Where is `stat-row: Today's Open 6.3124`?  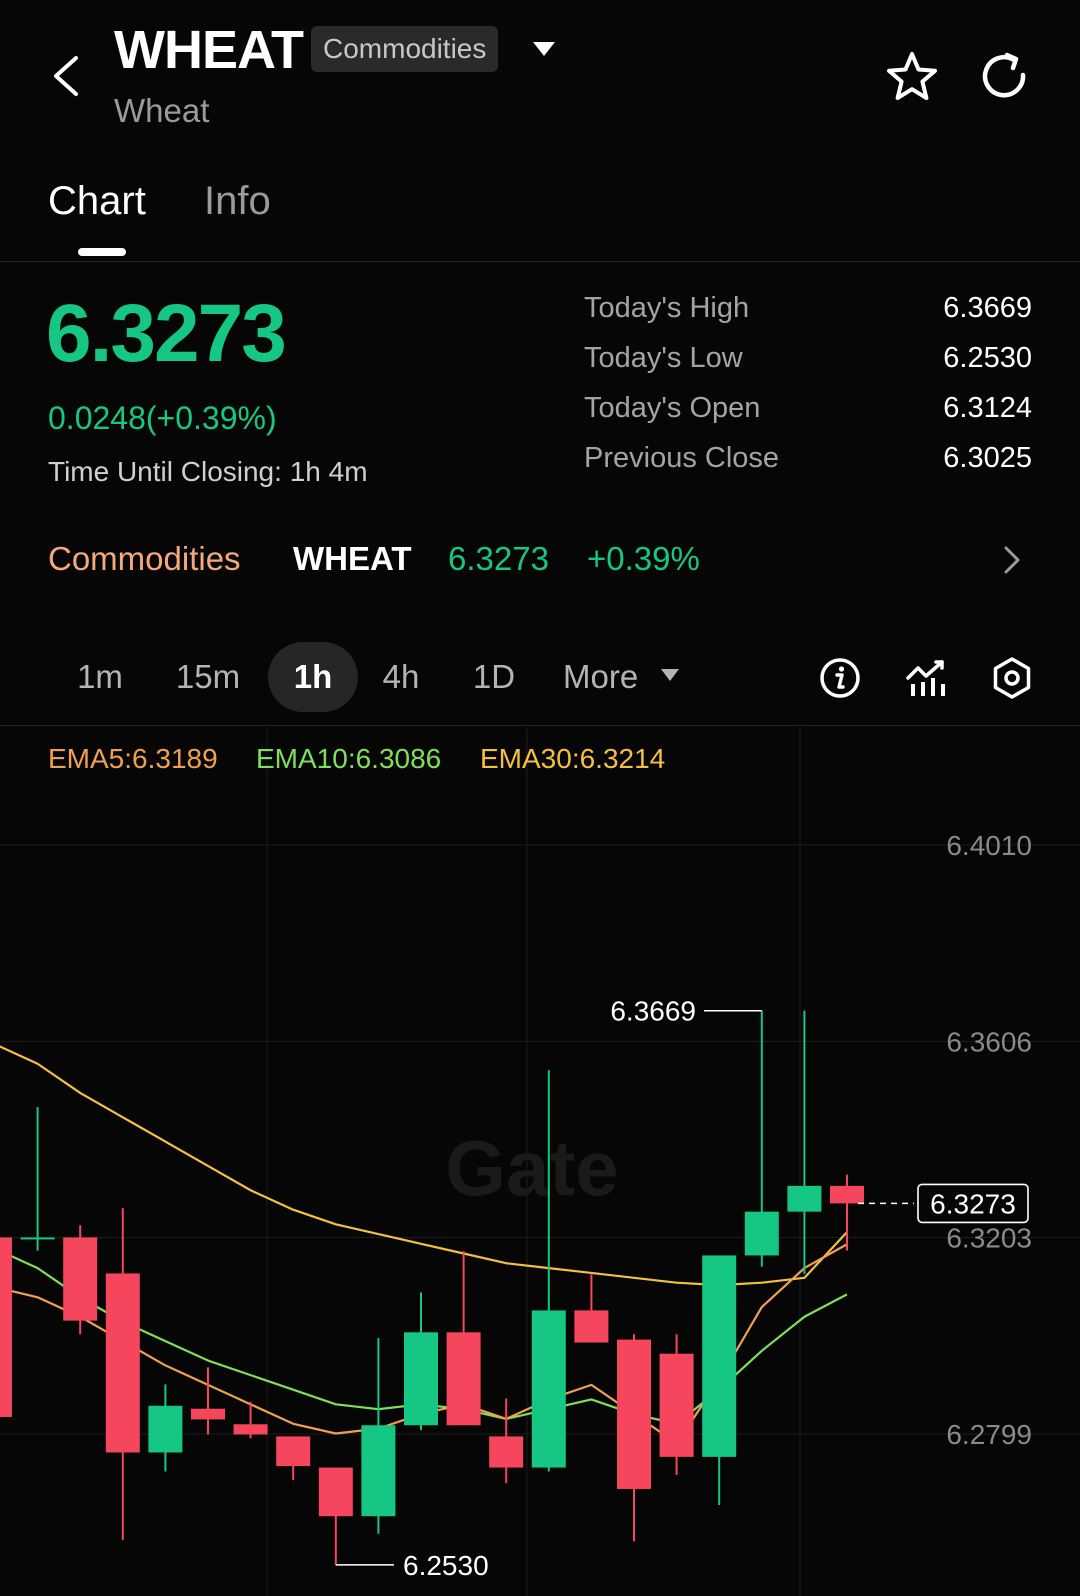 stat-row: Today's Open 6.3124 is located at coordinates (808, 417).